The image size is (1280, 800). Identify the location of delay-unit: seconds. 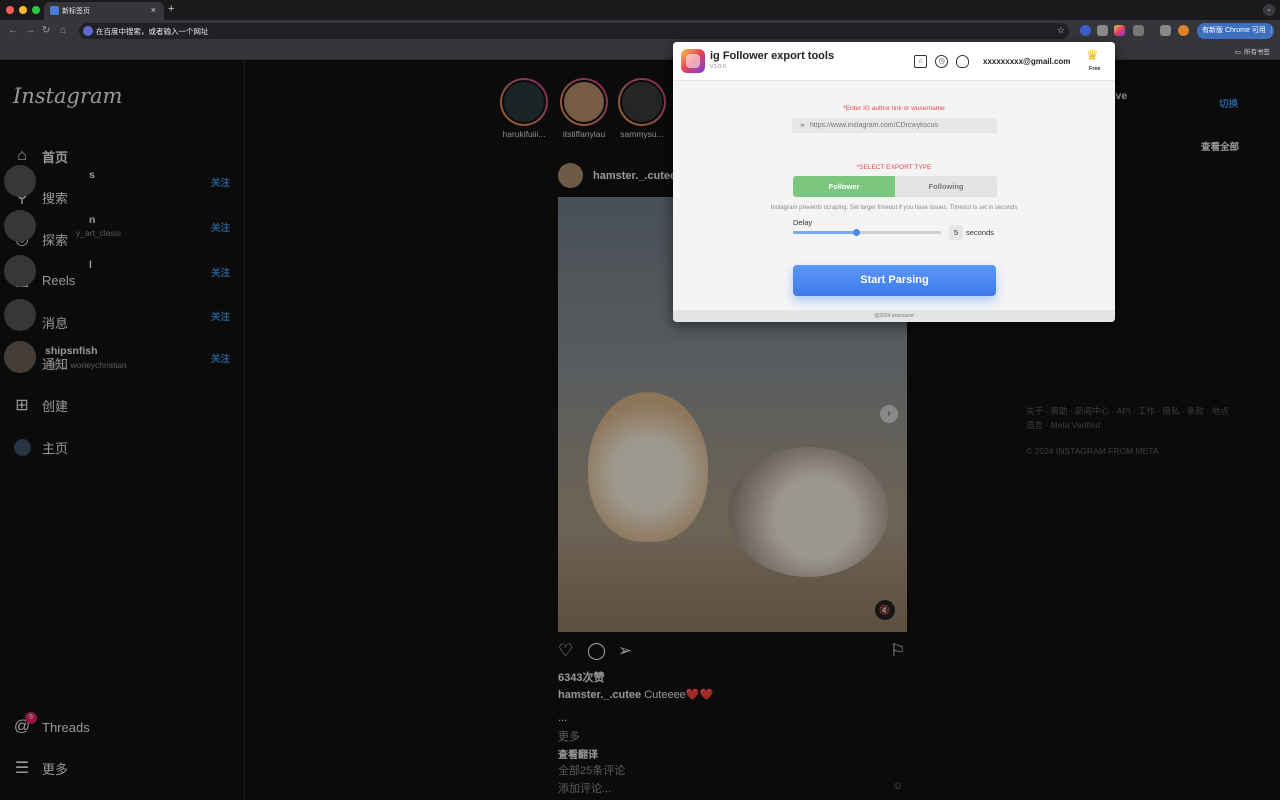
(980, 232).